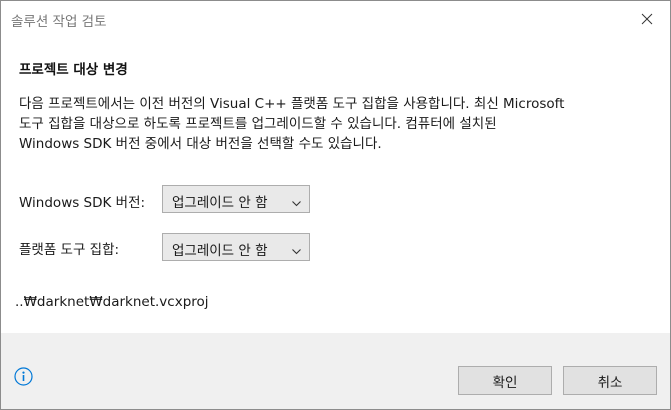  I want to click on toolset-select: 업그레이드 안 함, so click(236, 247).